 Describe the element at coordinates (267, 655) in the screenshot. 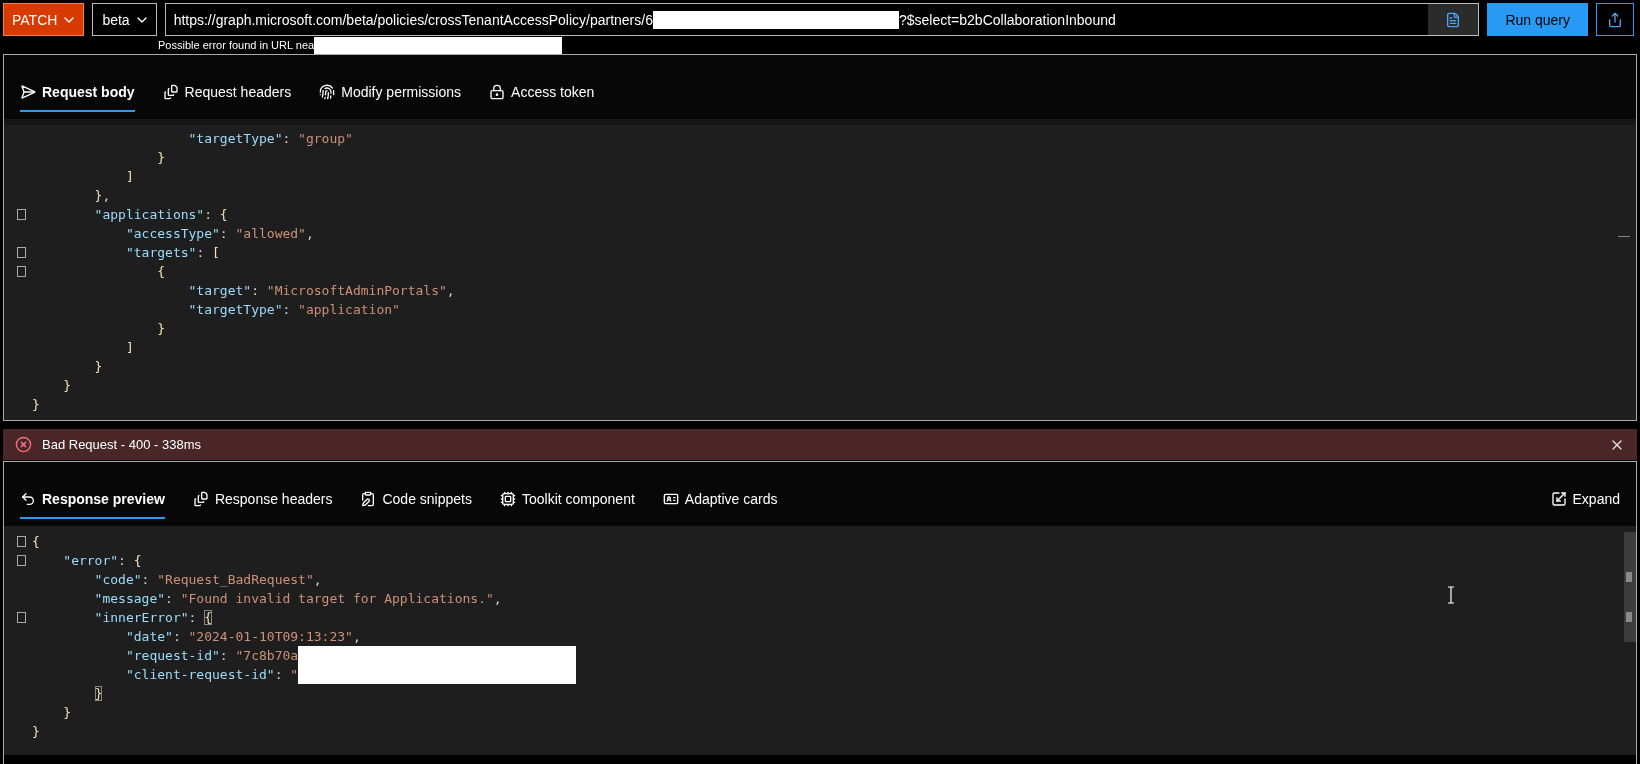

I see `json-string: "7c8b70a` at that location.